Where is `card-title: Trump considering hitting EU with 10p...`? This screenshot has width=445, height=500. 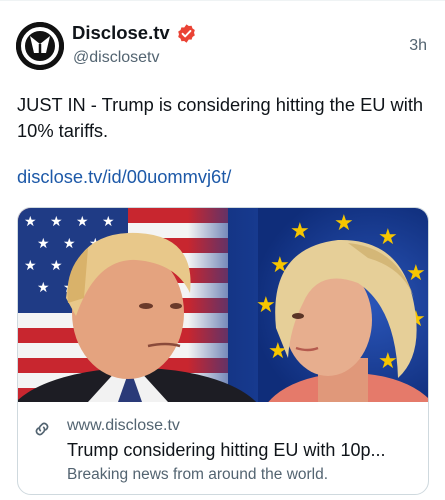 card-title: Trump considering hitting EU with 10p... is located at coordinates (239, 450).